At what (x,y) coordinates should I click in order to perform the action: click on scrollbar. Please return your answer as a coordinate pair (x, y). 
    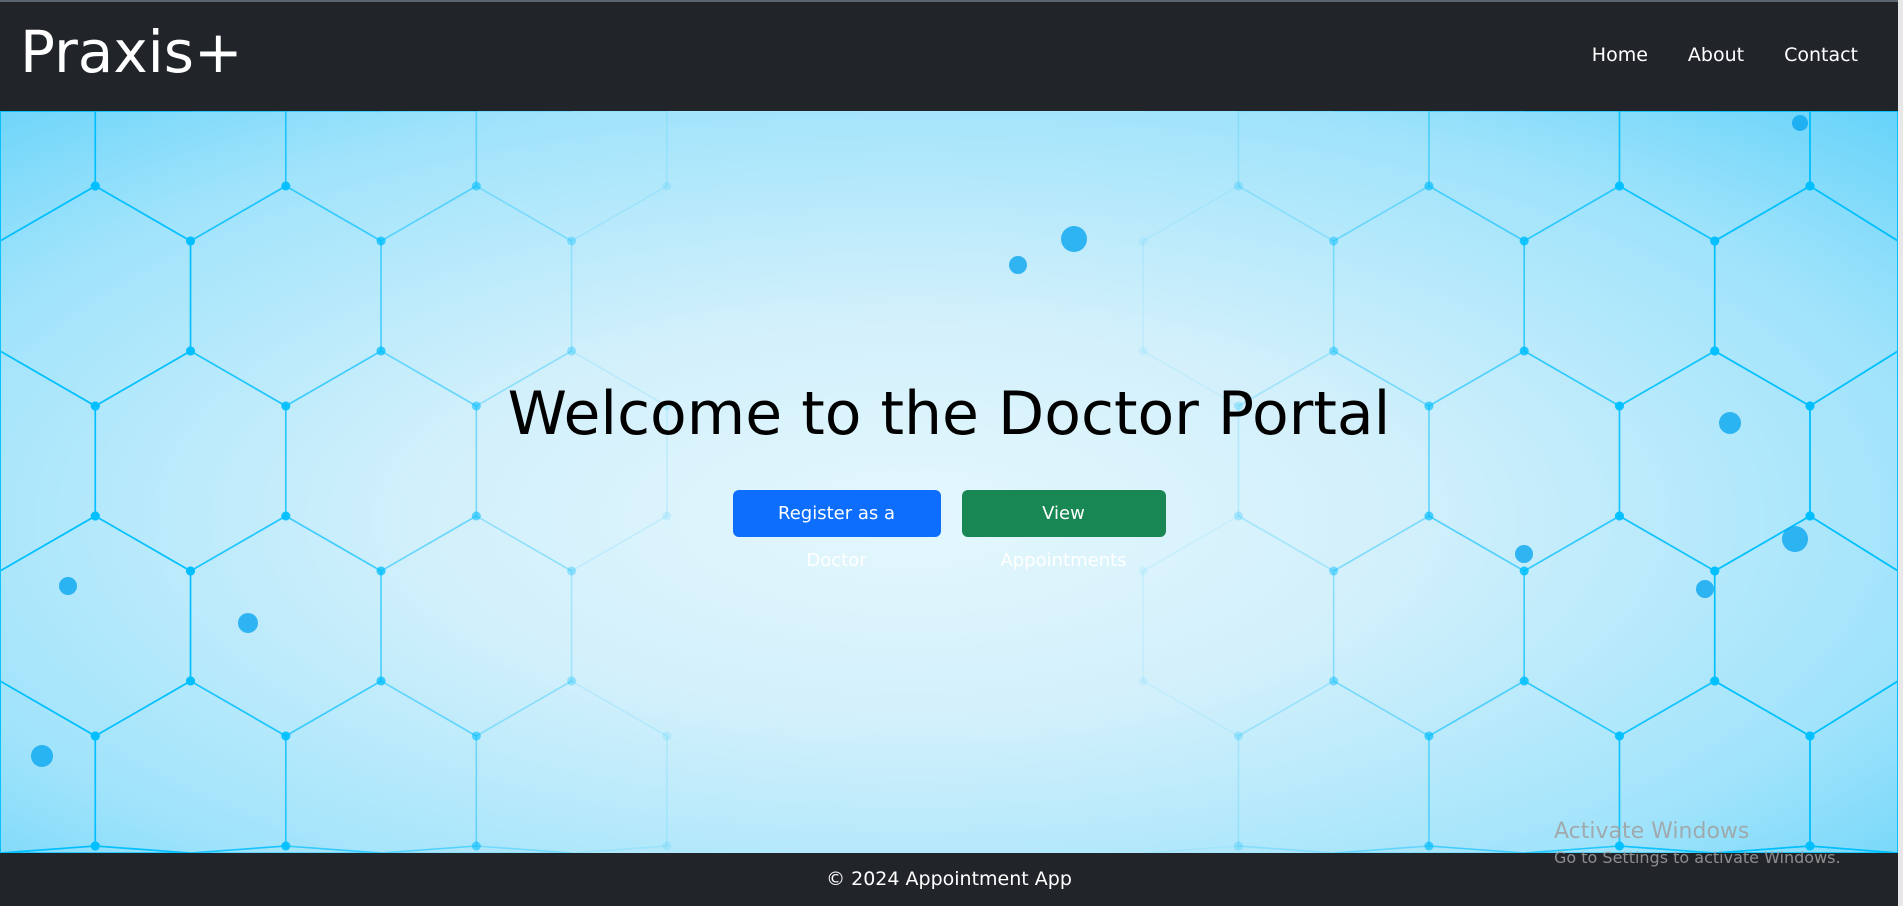
    Looking at the image, I should click on (1900, 453).